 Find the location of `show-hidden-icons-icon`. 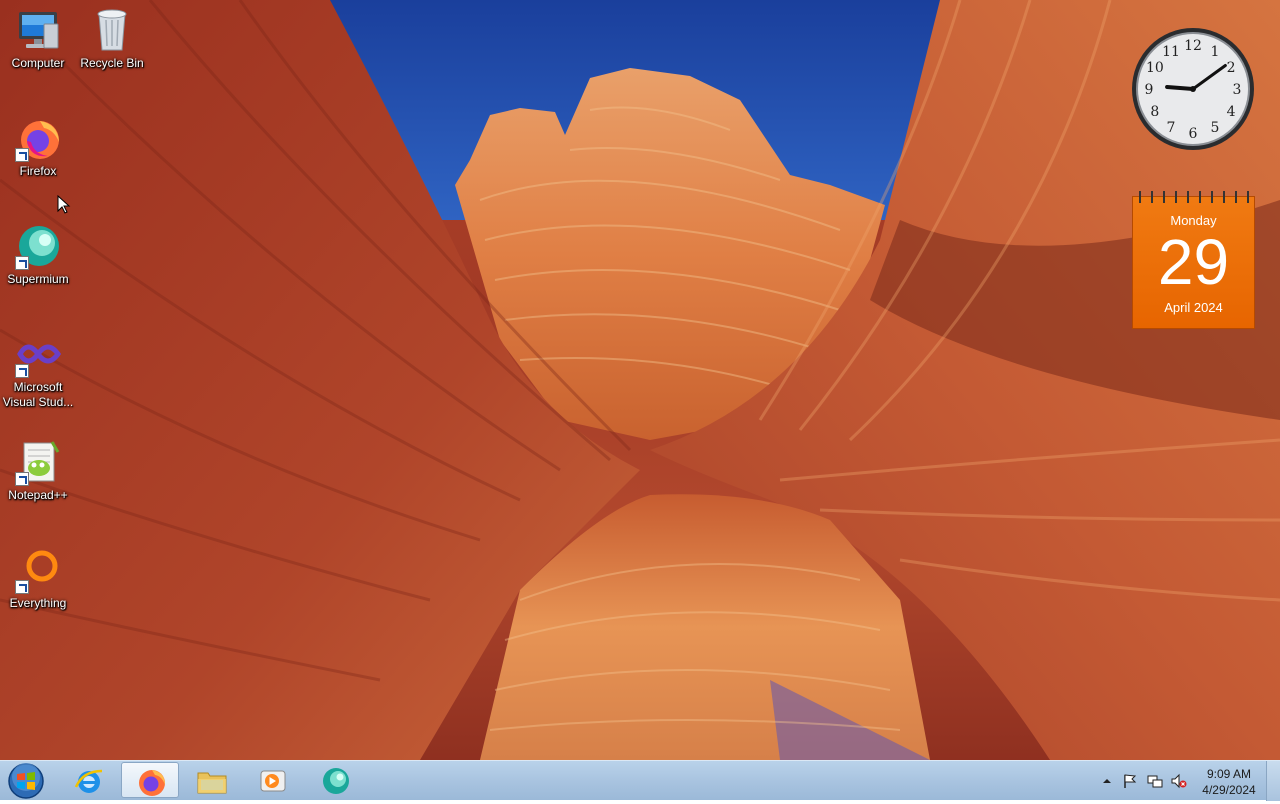

show-hidden-icons-icon is located at coordinates (1107, 781).